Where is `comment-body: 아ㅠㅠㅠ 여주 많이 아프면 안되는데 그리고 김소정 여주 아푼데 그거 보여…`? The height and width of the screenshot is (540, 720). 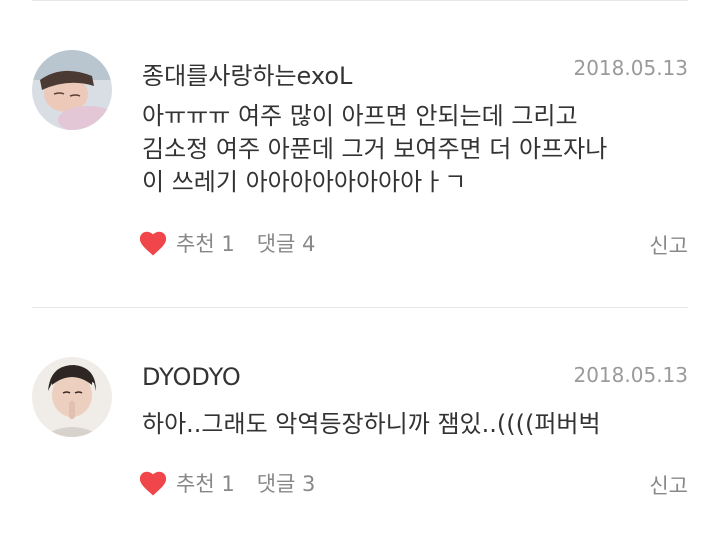 comment-body: 아ㅠㅠㅠ 여주 많이 아프면 안되는데 그리고 김소정 여주 아푼데 그거 보여… is located at coordinates (412, 149).